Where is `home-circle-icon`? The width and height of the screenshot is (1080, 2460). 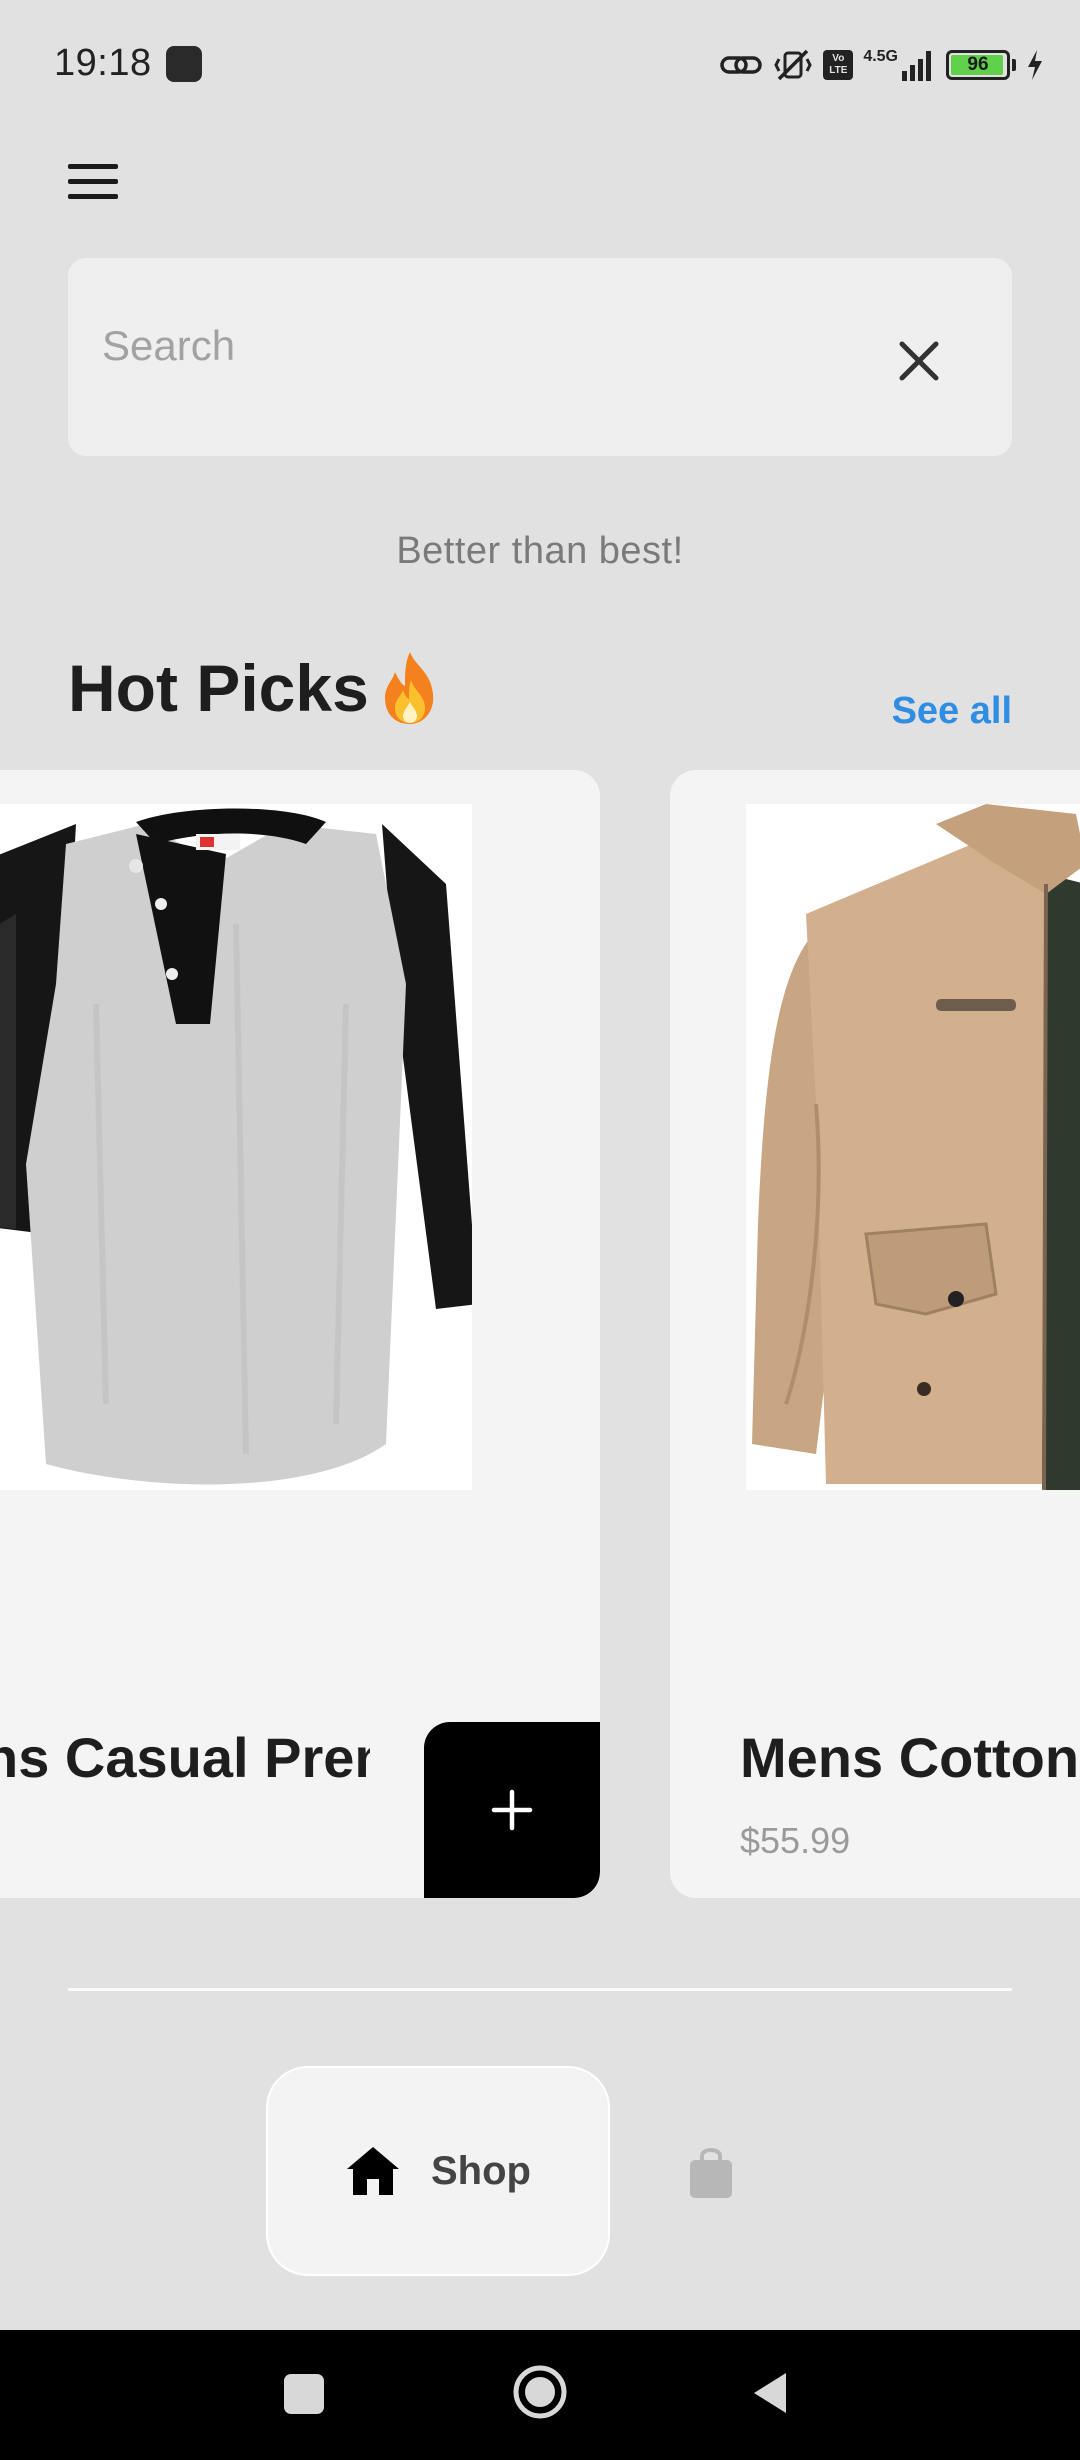
home-circle-icon is located at coordinates (540, 2392).